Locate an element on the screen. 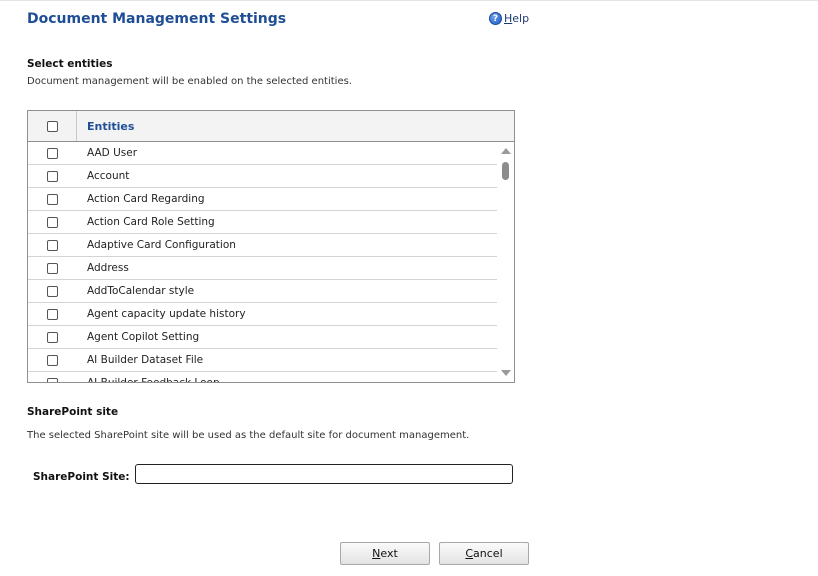  sharepoint-site-label: SharePoint Site: is located at coordinates (81, 477).